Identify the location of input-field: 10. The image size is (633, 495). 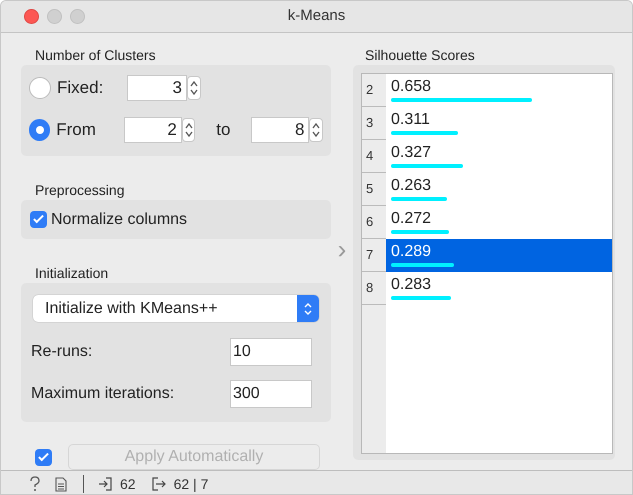
(271, 352).